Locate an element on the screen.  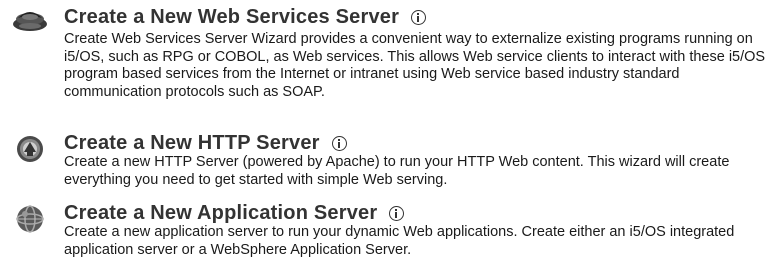
application-server-link: Create a New Application Server is located at coordinates (220, 213).